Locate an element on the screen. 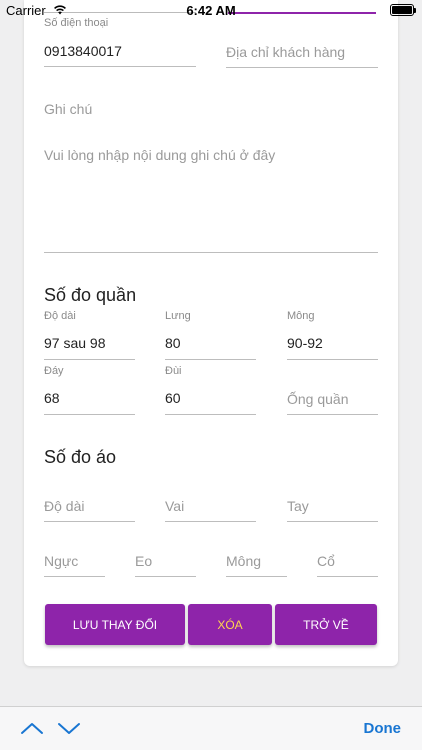  pants-thigh-label: Đùi is located at coordinates (173, 371).